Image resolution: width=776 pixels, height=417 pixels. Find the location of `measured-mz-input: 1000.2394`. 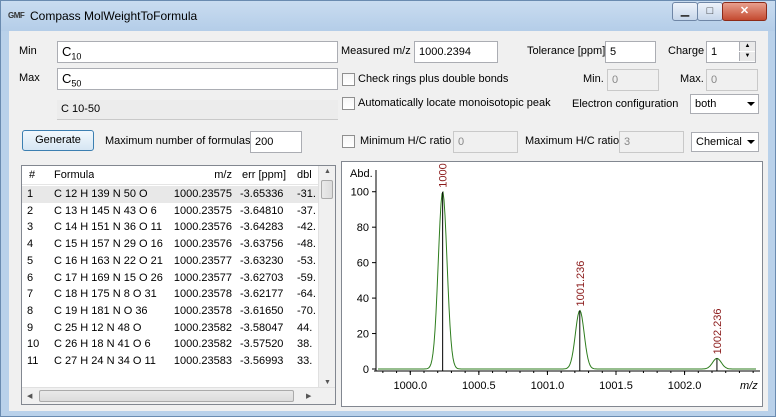

measured-mz-input: 1000.2394 is located at coordinates (456, 52).